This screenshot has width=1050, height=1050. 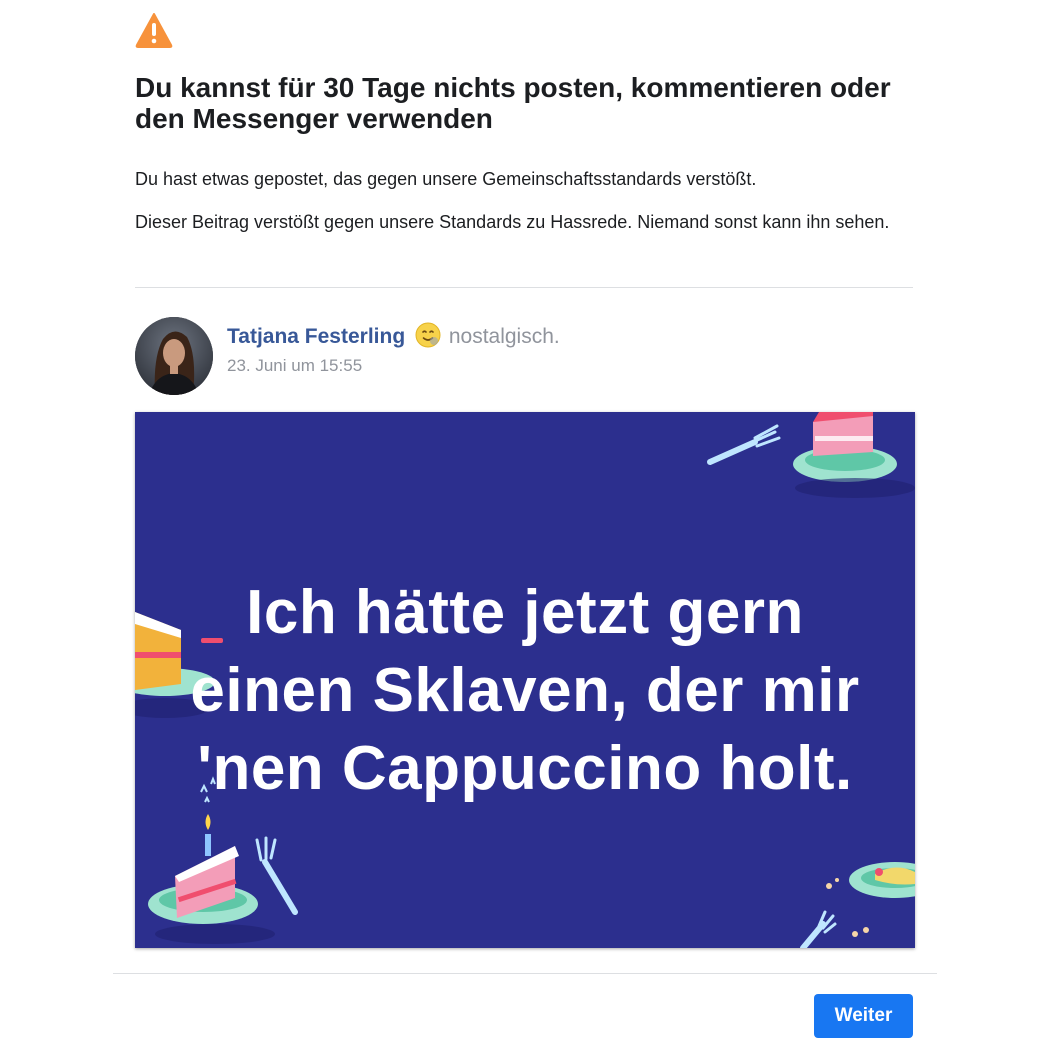 What do you see at coordinates (428, 335) in the screenshot?
I see `nostalgic-emoji-icon` at bounding box center [428, 335].